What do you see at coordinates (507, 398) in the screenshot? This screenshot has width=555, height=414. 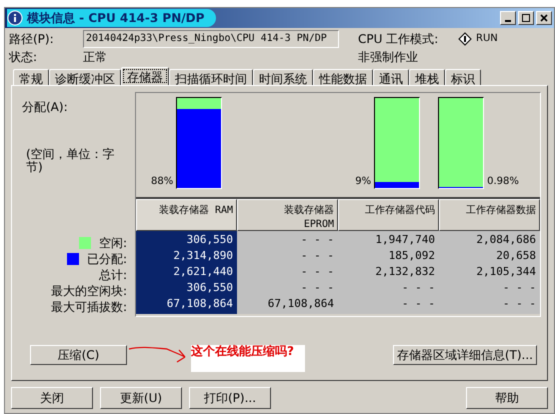 I see `dialog-button: 帮助` at bounding box center [507, 398].